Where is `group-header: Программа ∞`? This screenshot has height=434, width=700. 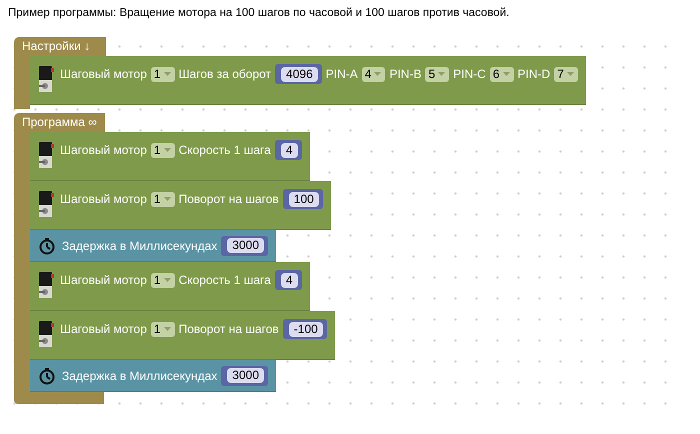 group-header: Программа ∞ is located at coordinates (59, 122).